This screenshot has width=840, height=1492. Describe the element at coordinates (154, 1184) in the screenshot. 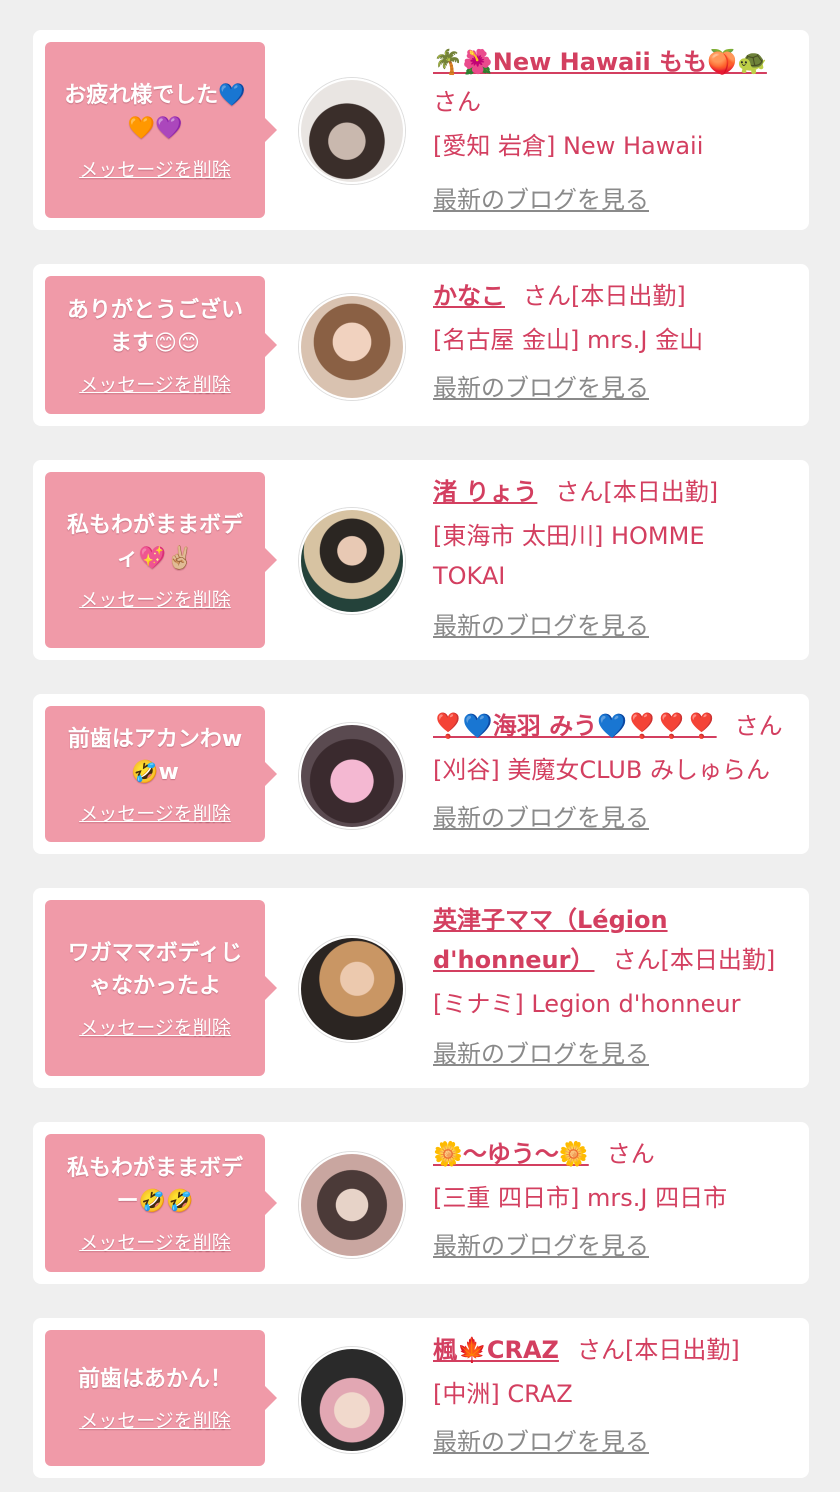

I see `message-text: 私もわがままボデ ー🤣🤣` at that location.